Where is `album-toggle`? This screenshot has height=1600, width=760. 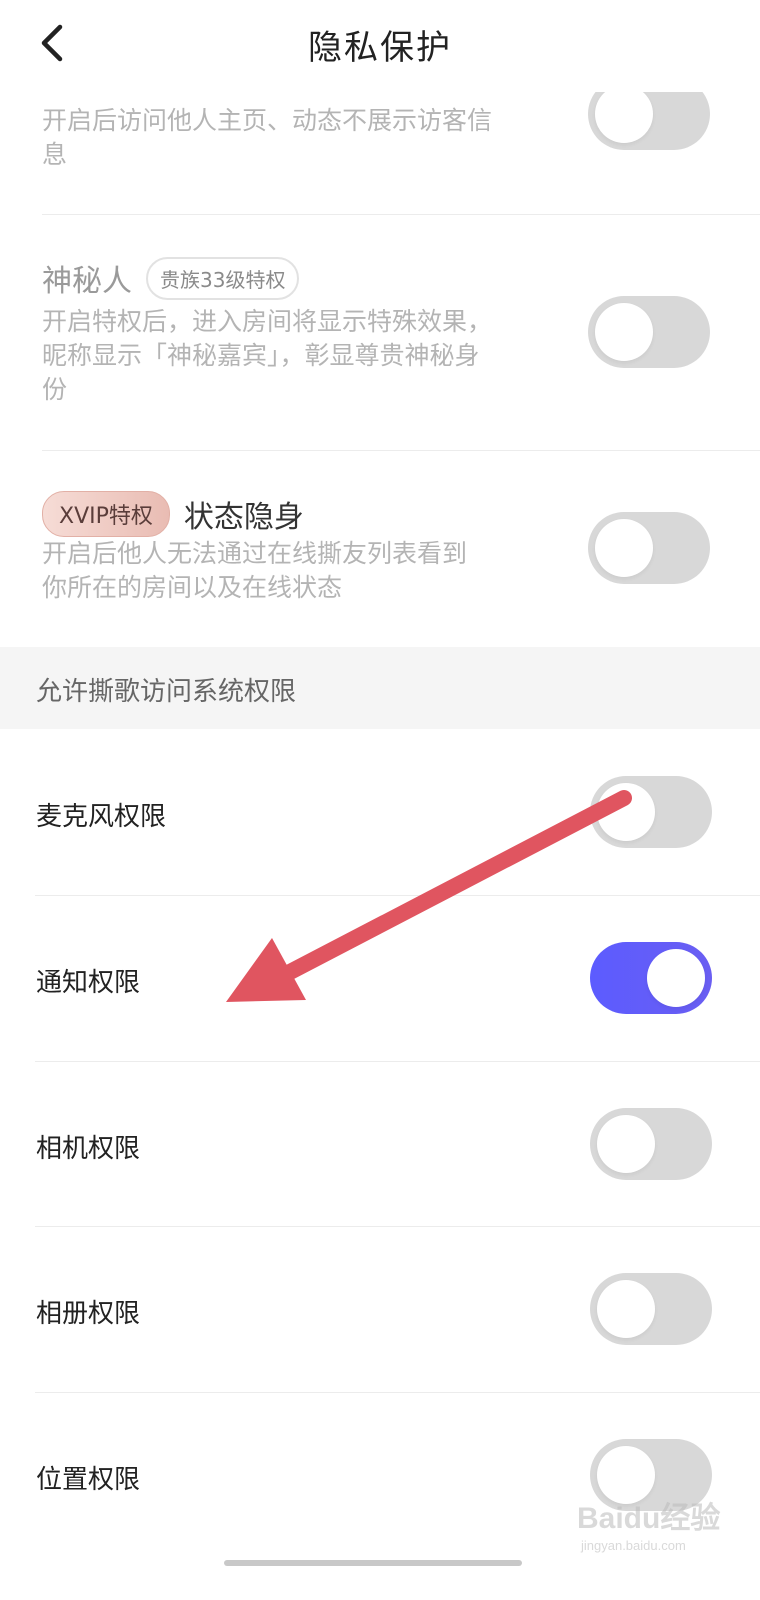
album-toggle is located at coordinates (651, 1309).